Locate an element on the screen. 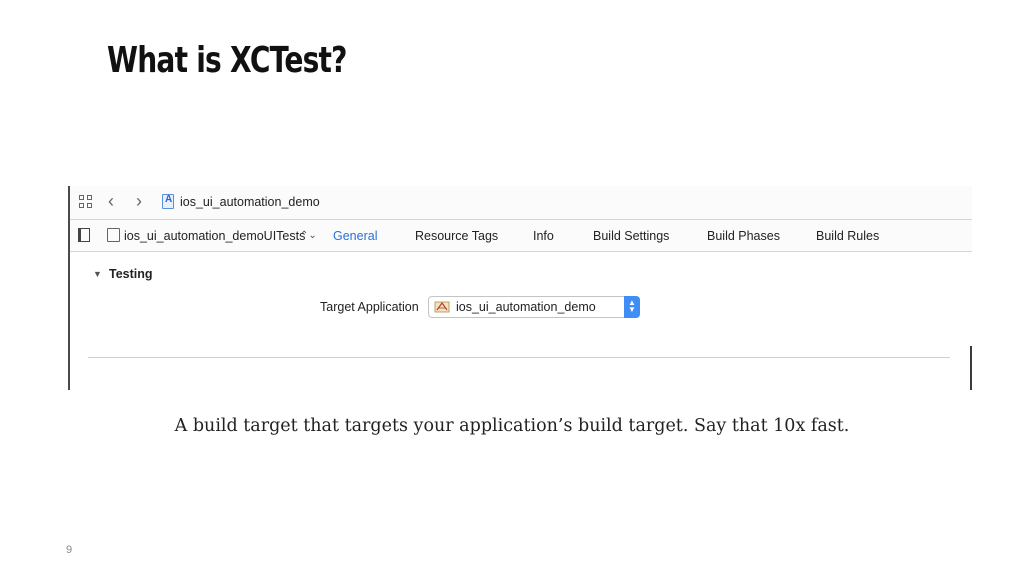  popup-stepper-icon: ▲ ▼ is located at coordinates (632, 307).